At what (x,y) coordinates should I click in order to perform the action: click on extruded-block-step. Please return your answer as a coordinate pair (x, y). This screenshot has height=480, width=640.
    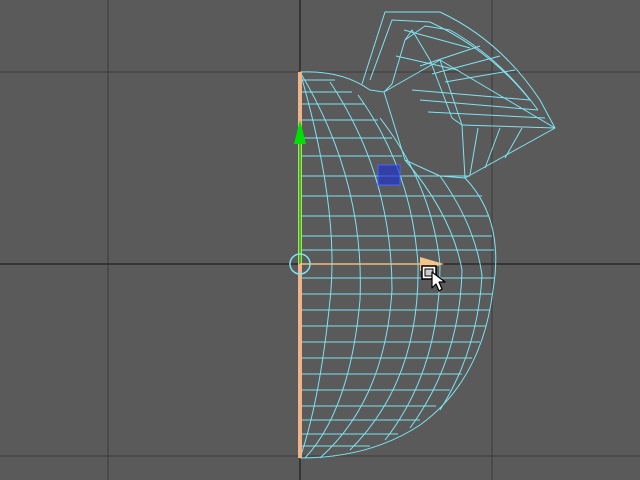
    Looking at the image, I should click on (471, 68).